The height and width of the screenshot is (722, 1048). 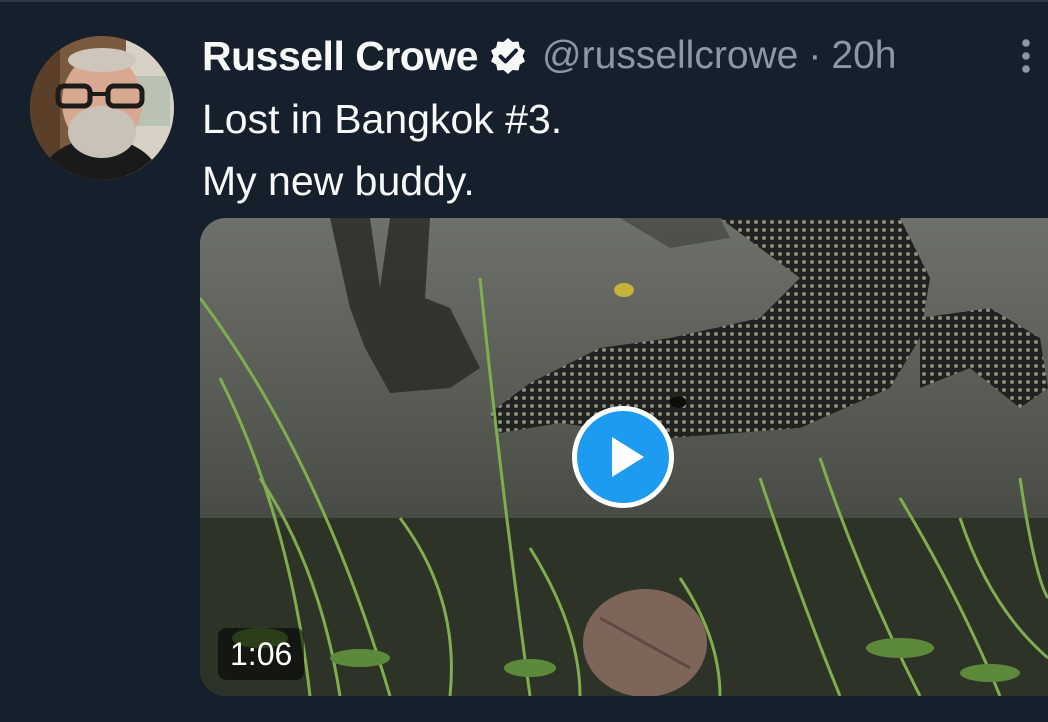 What do you see at coordinates (340, 56) in the screenshot?
I see `author-display-name: Russell Crowe` at bounding box center [340, 56].